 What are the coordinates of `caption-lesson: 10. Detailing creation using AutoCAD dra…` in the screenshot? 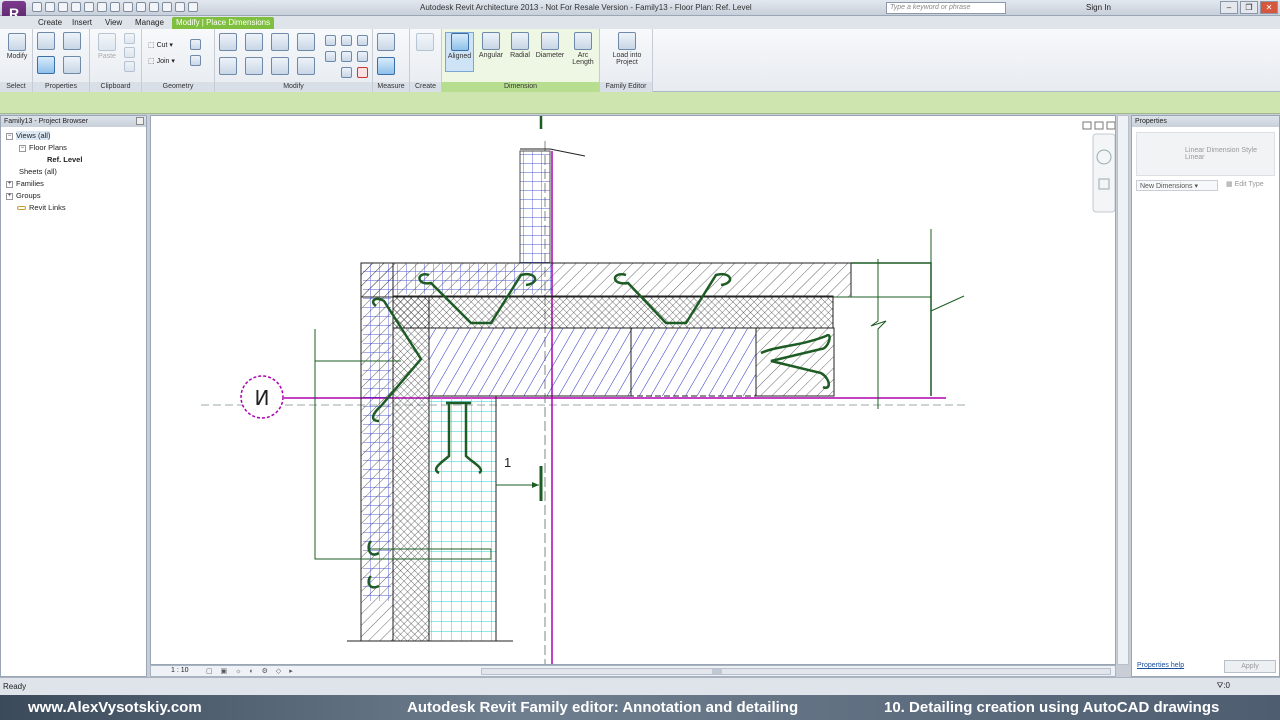 It's located at (1052, 707).